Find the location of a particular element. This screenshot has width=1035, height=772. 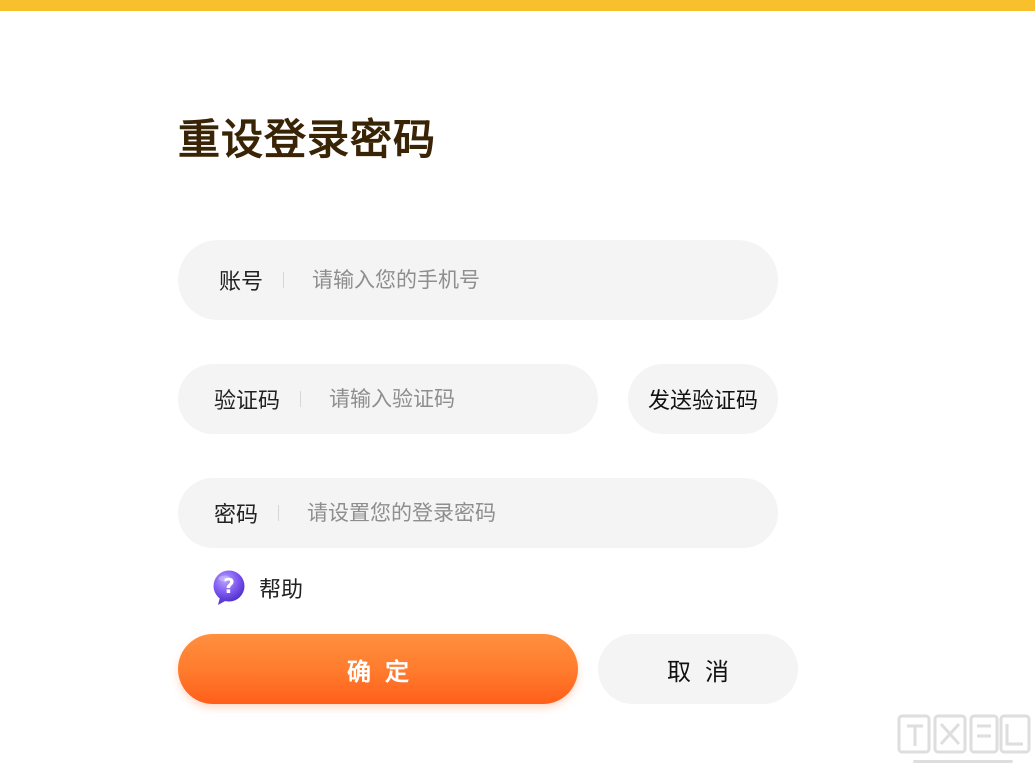

top-accent-bar is located at coordinates (517, 5).